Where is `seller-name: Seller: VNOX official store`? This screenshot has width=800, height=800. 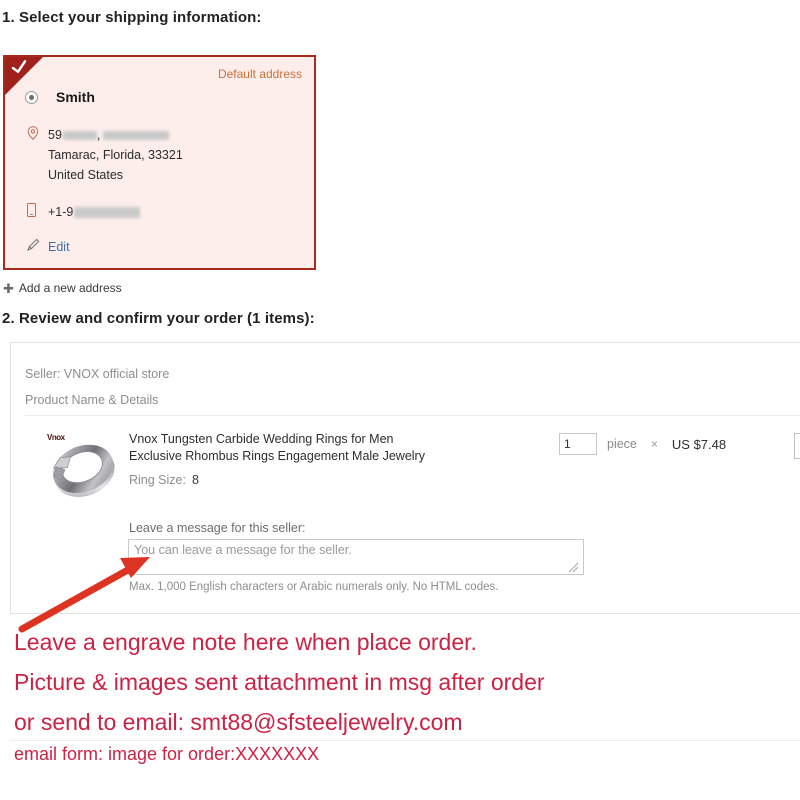
seller-name: Seller: VNOX official store is located at coordinates (97, 374).